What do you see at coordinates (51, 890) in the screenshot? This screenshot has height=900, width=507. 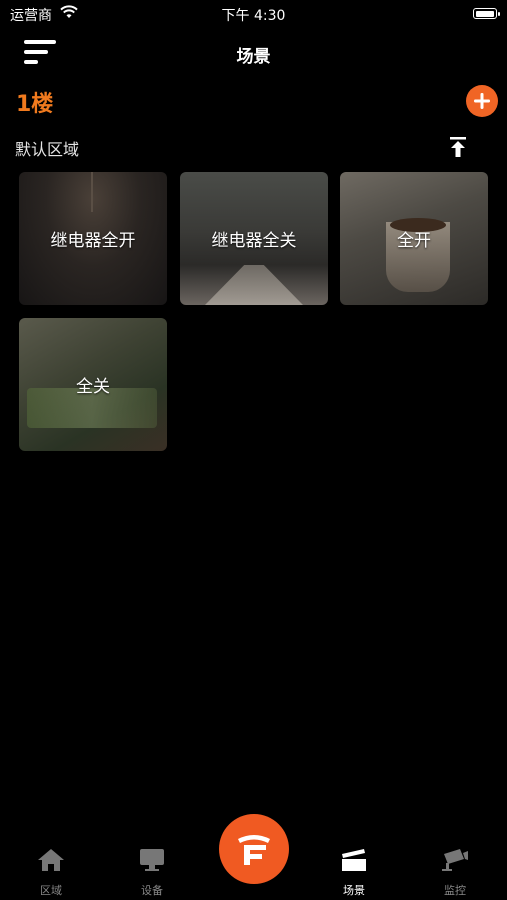 I see `tab-label: 区域` at bounding box center [51, 890].